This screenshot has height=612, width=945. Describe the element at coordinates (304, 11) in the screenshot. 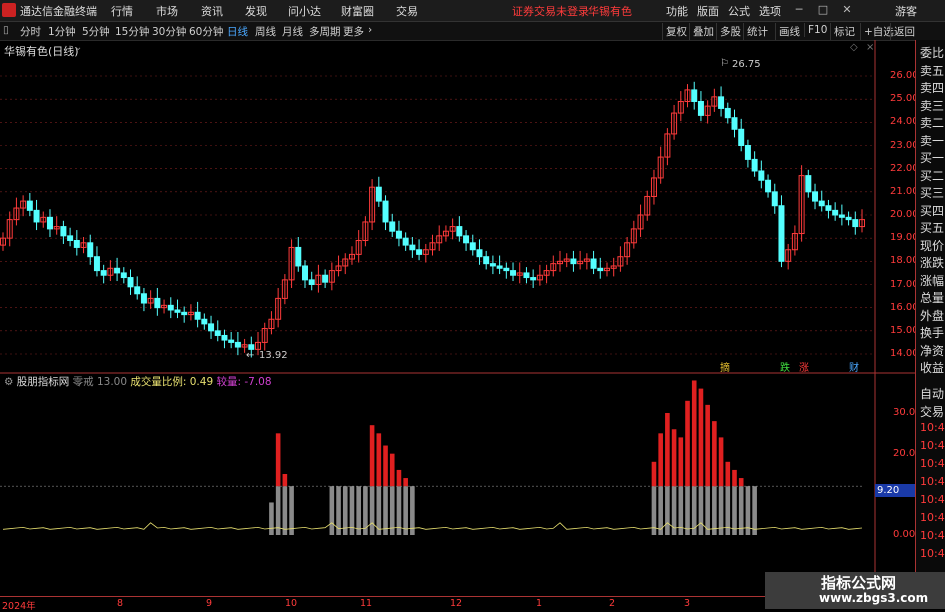

I see `menu-ask: 问小达` at that location.